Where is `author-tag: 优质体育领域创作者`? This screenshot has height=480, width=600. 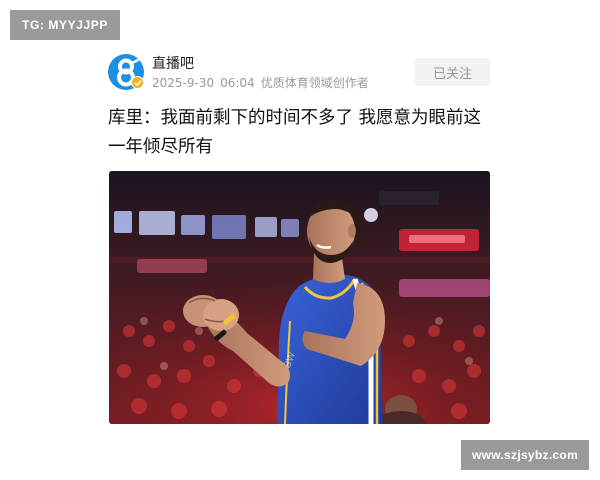 author-tag: 优质体育领域创作者 is located at coordinates (314, 83).